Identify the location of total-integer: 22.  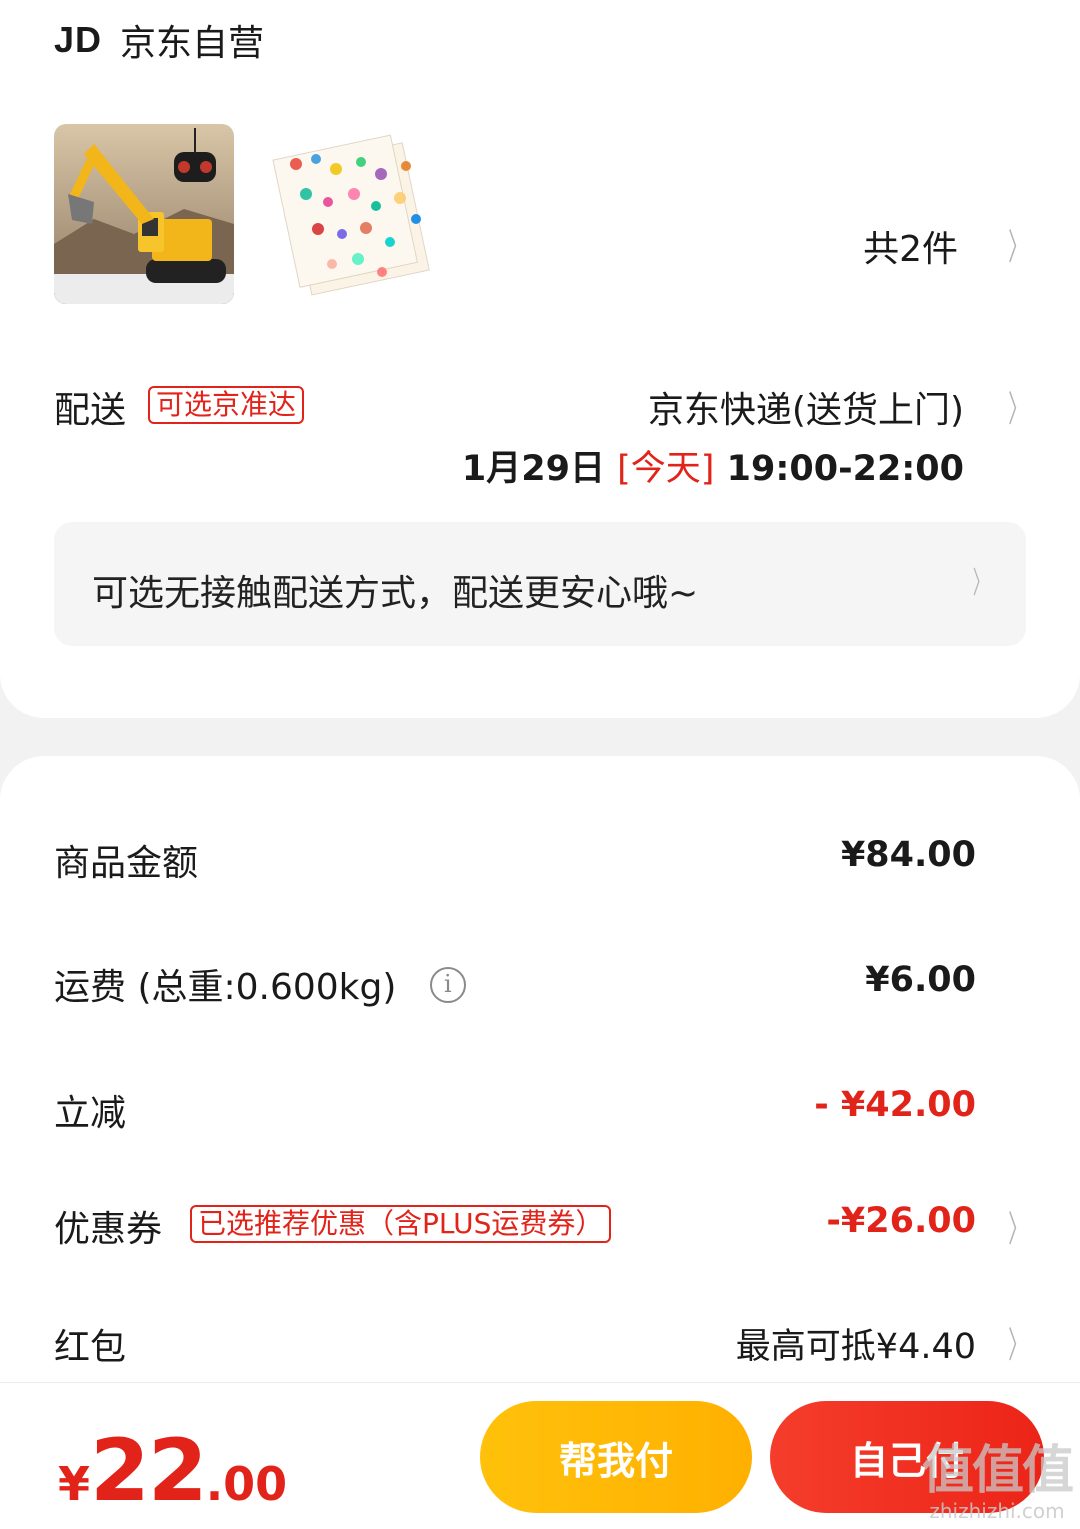
(149, 1471).